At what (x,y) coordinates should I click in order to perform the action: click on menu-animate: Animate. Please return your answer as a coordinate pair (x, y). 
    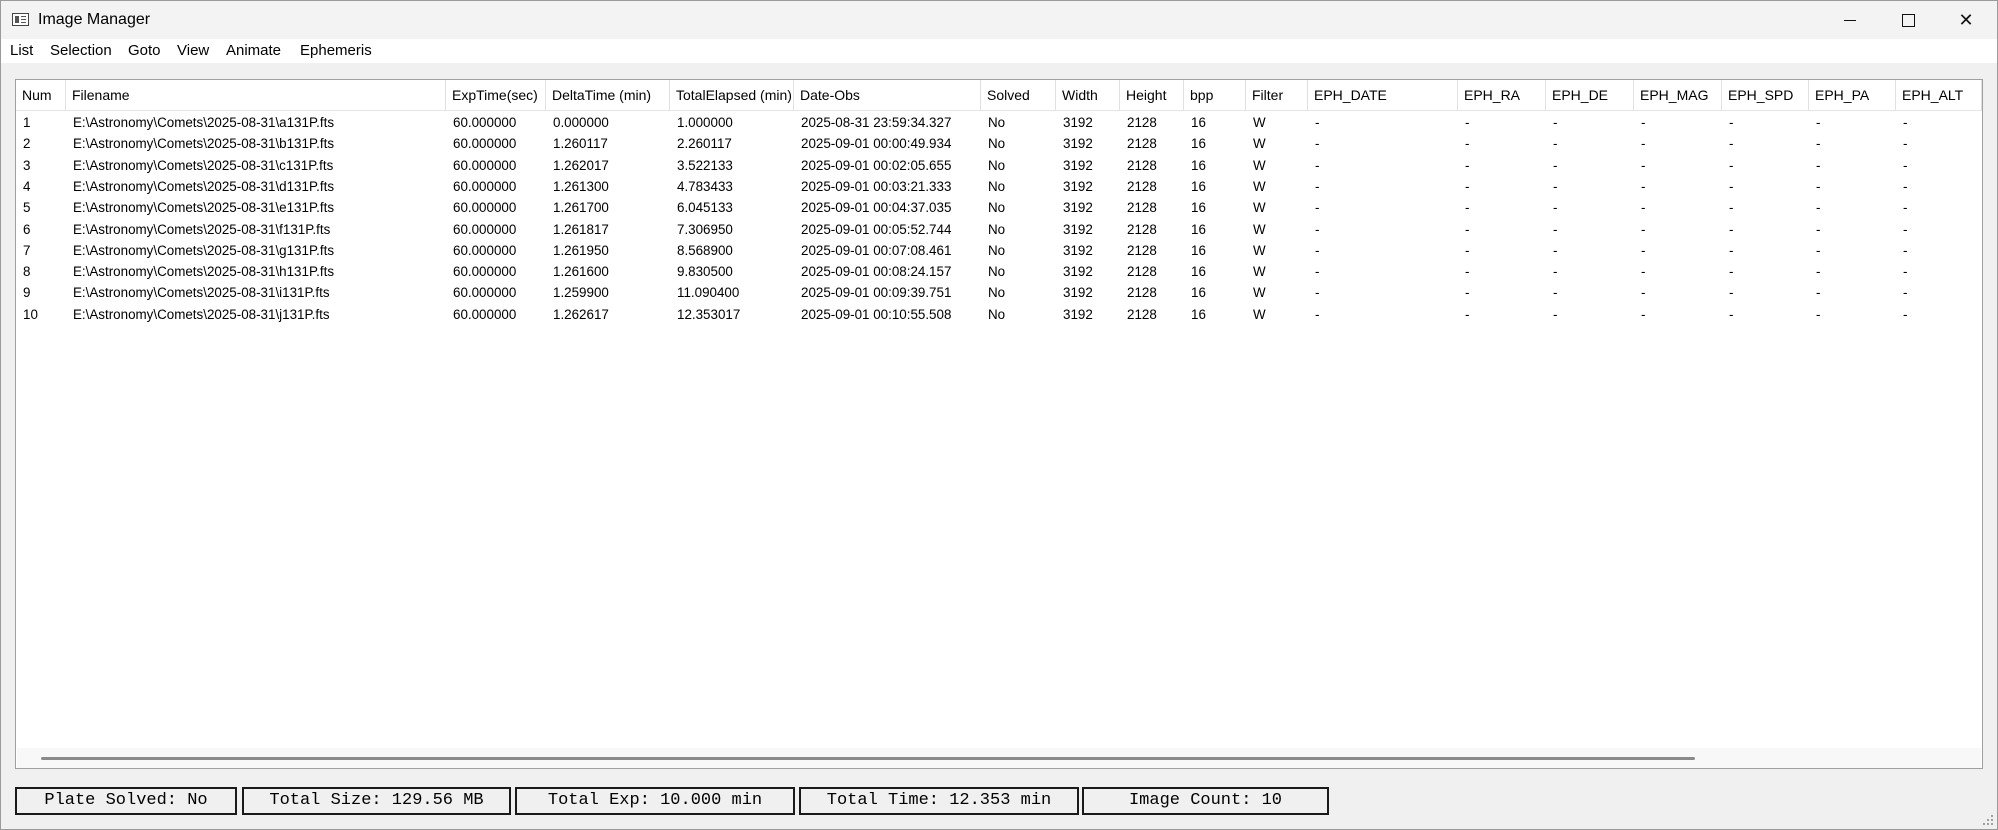
    Looking at the image, I should click on (253, 50).